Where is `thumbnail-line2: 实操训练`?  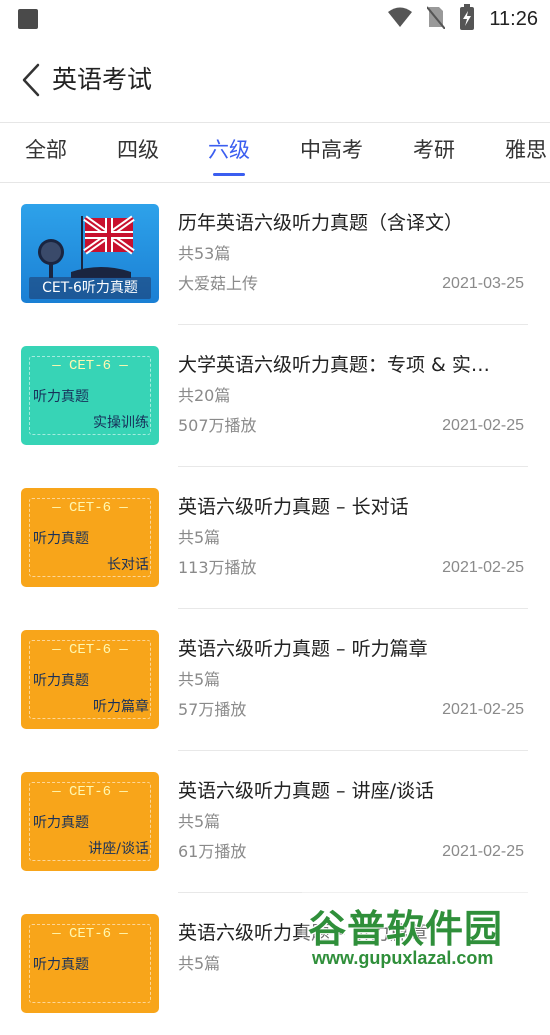
thumbnail-line2: 实操训练 is located at coordinates (121, 423).